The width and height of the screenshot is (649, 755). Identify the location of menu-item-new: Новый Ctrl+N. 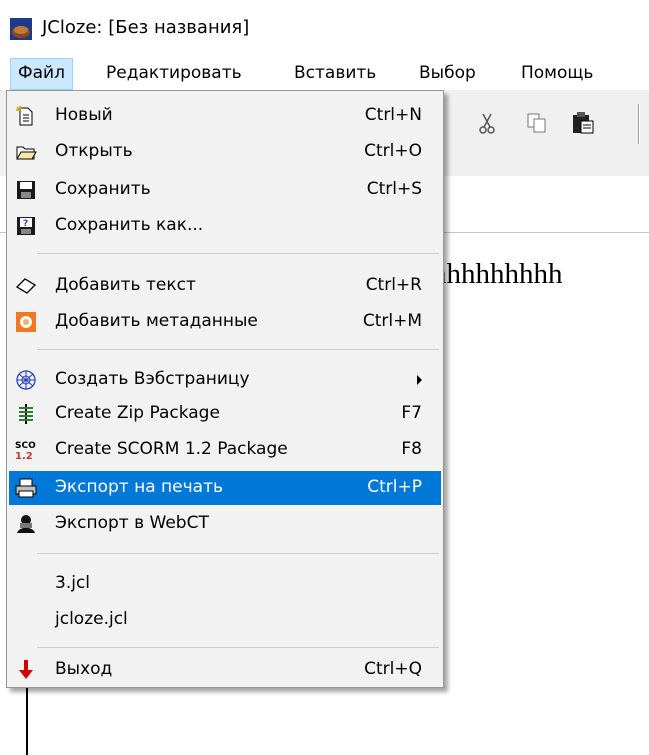
(225, 116).